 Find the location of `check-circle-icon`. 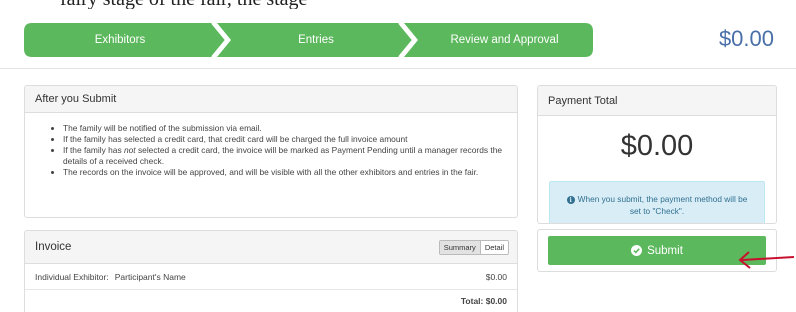

check-circle-icon is located at coordinates (637, 250).